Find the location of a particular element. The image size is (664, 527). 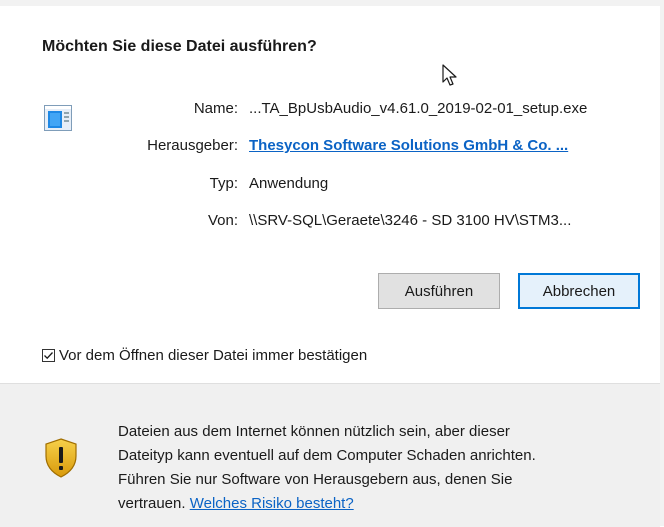

application-window-icon is located at coordinates (58, 118).